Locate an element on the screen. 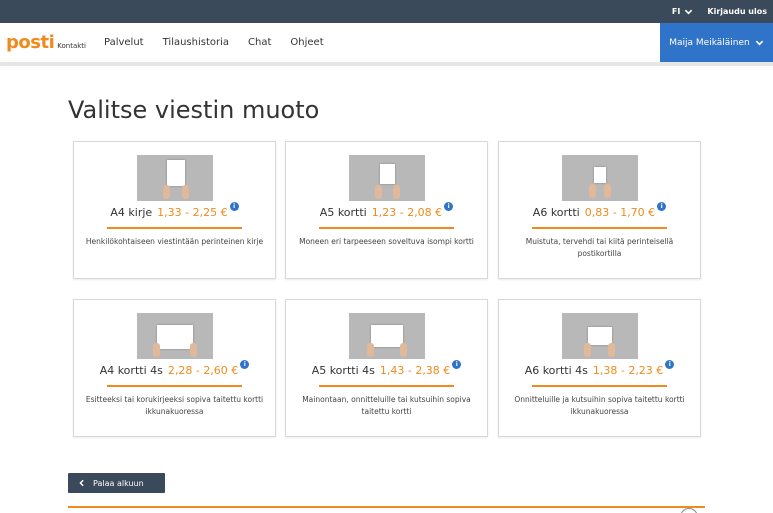 Image resolution: width=773 pixels, height=513 pixels. scroll-indicator is located at coordinates (689, 510).